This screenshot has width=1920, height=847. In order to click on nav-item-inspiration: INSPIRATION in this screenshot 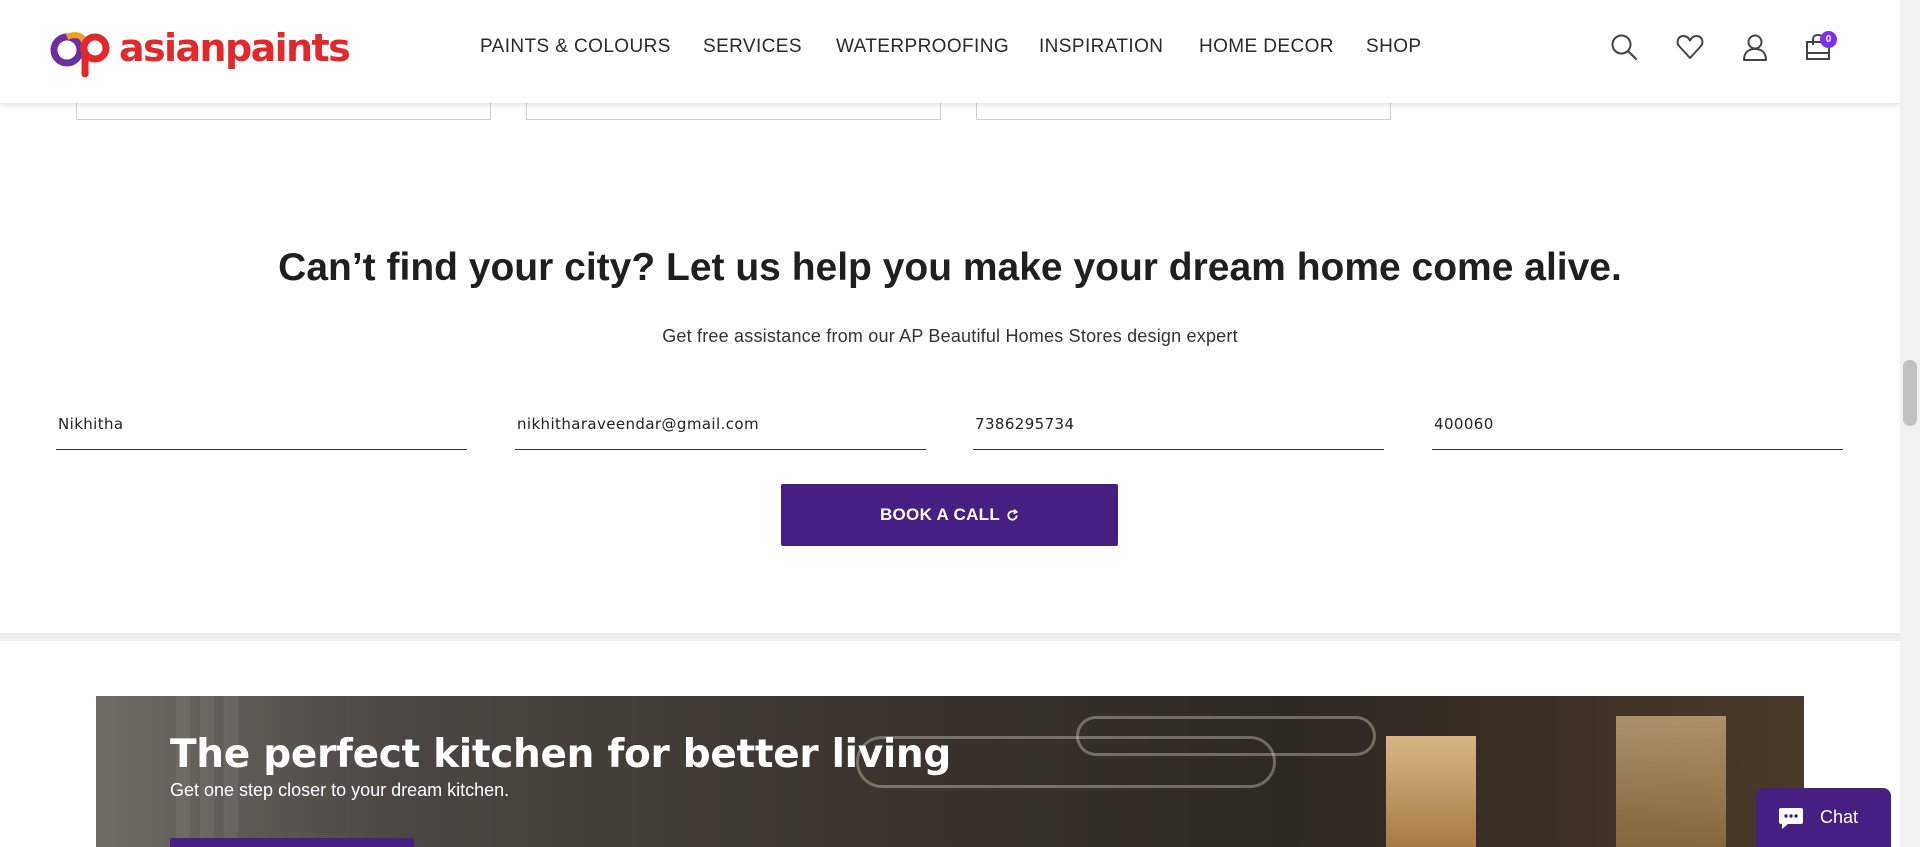, I will do `click(1101, 47)`.